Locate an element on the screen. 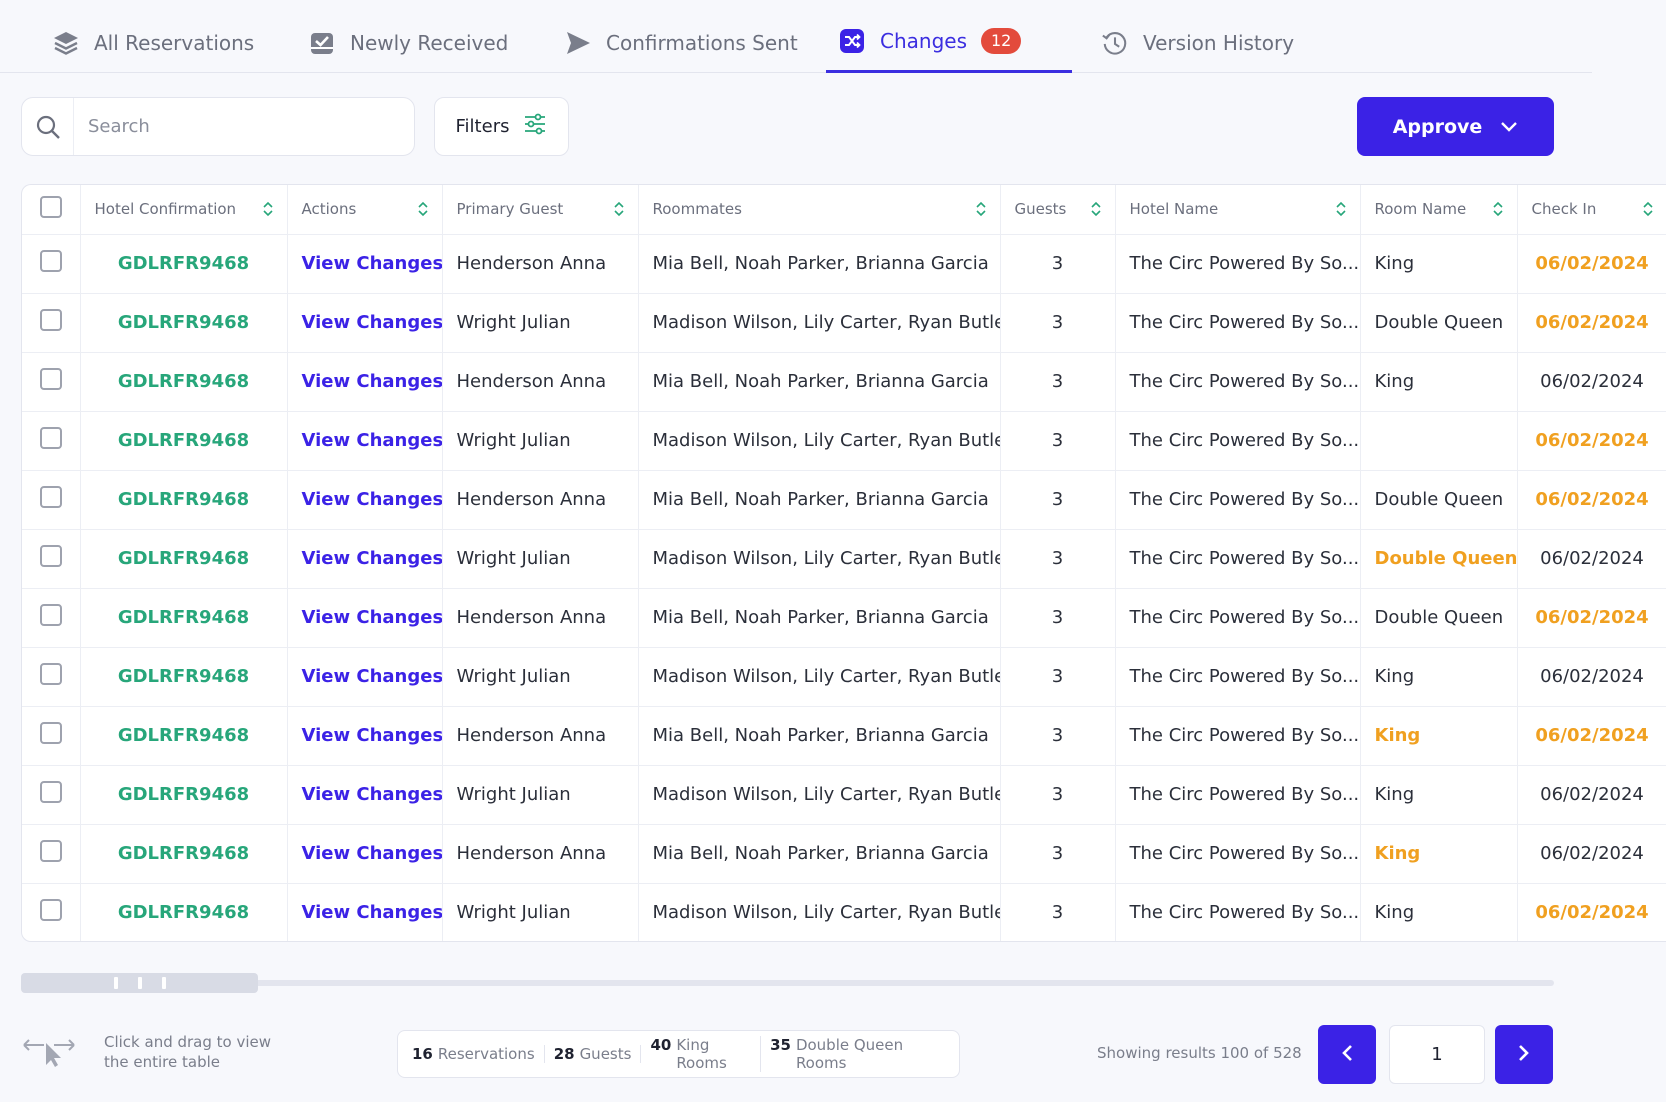 This screenshot has width=1666, height=1102. column-header-hotel-confirmation: Hotel Confirmation is located at coordinates (184, 210).